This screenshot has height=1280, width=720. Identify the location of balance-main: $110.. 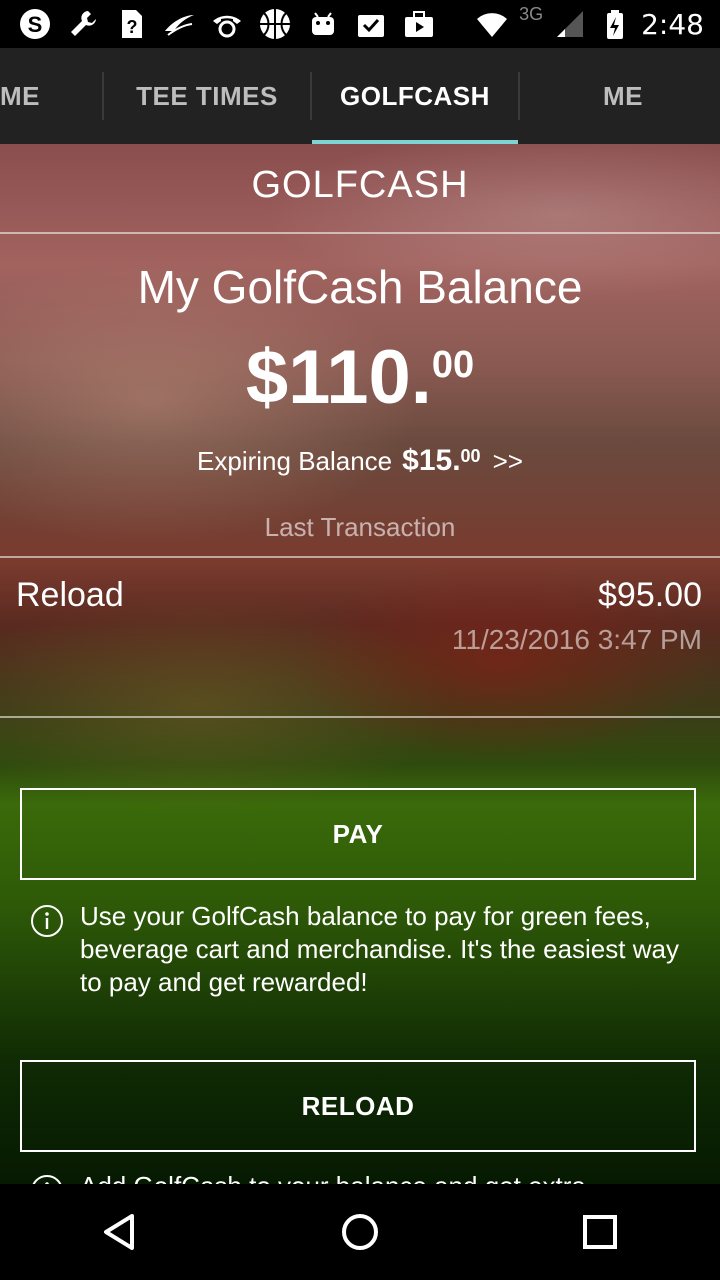
(338, 377).